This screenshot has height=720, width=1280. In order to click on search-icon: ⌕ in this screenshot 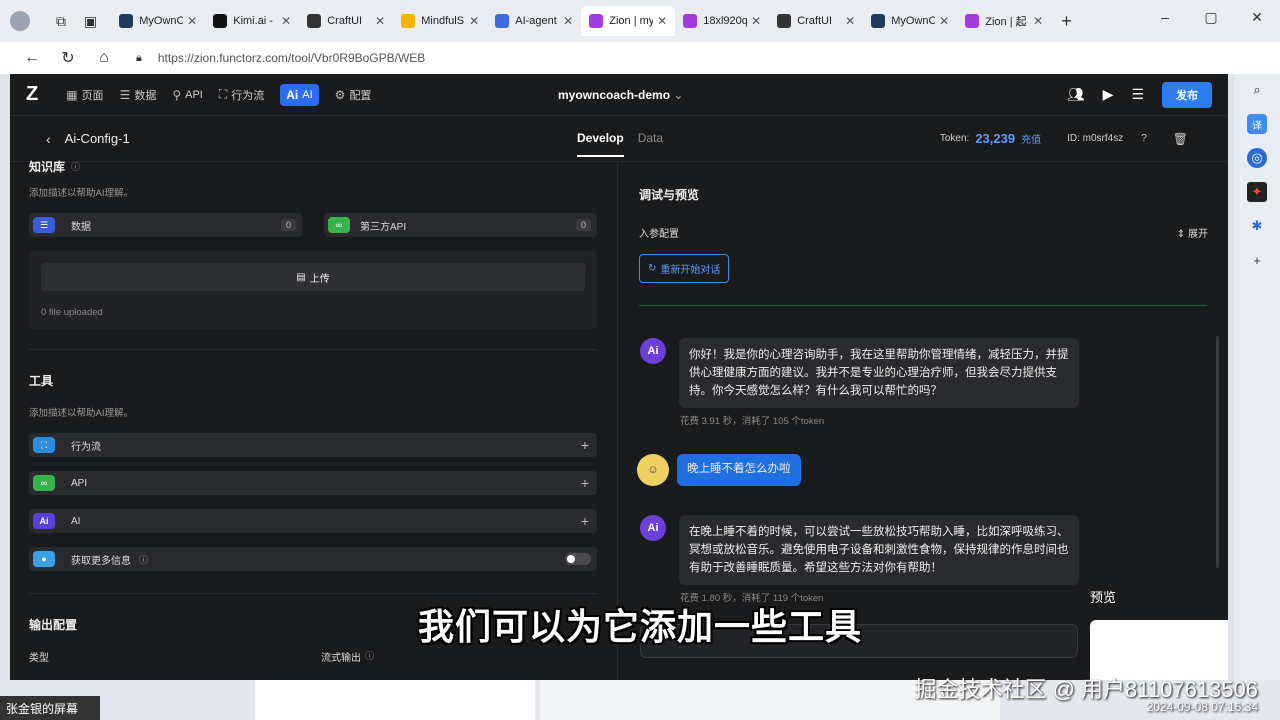, I will do `click(1257, 90)`.